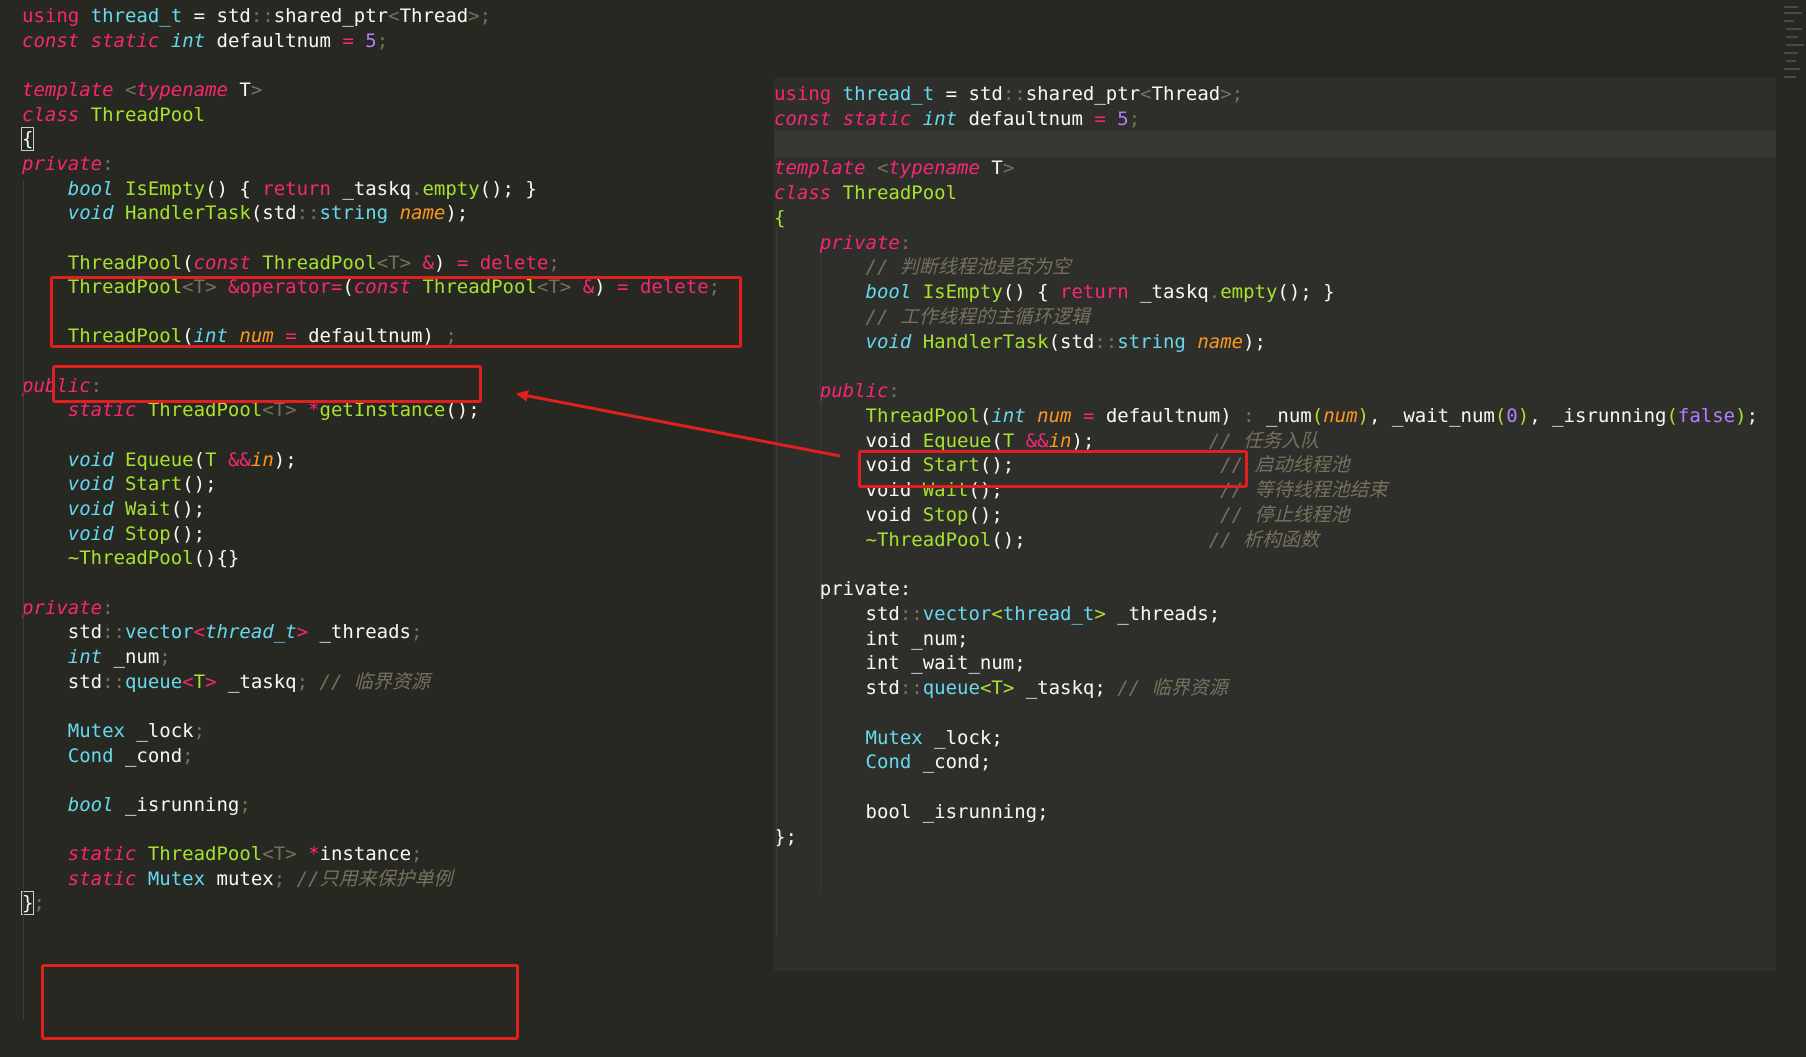  Describe the element at coordinates (51, 40) in the screenshot. I see `code-token: const` at that location.